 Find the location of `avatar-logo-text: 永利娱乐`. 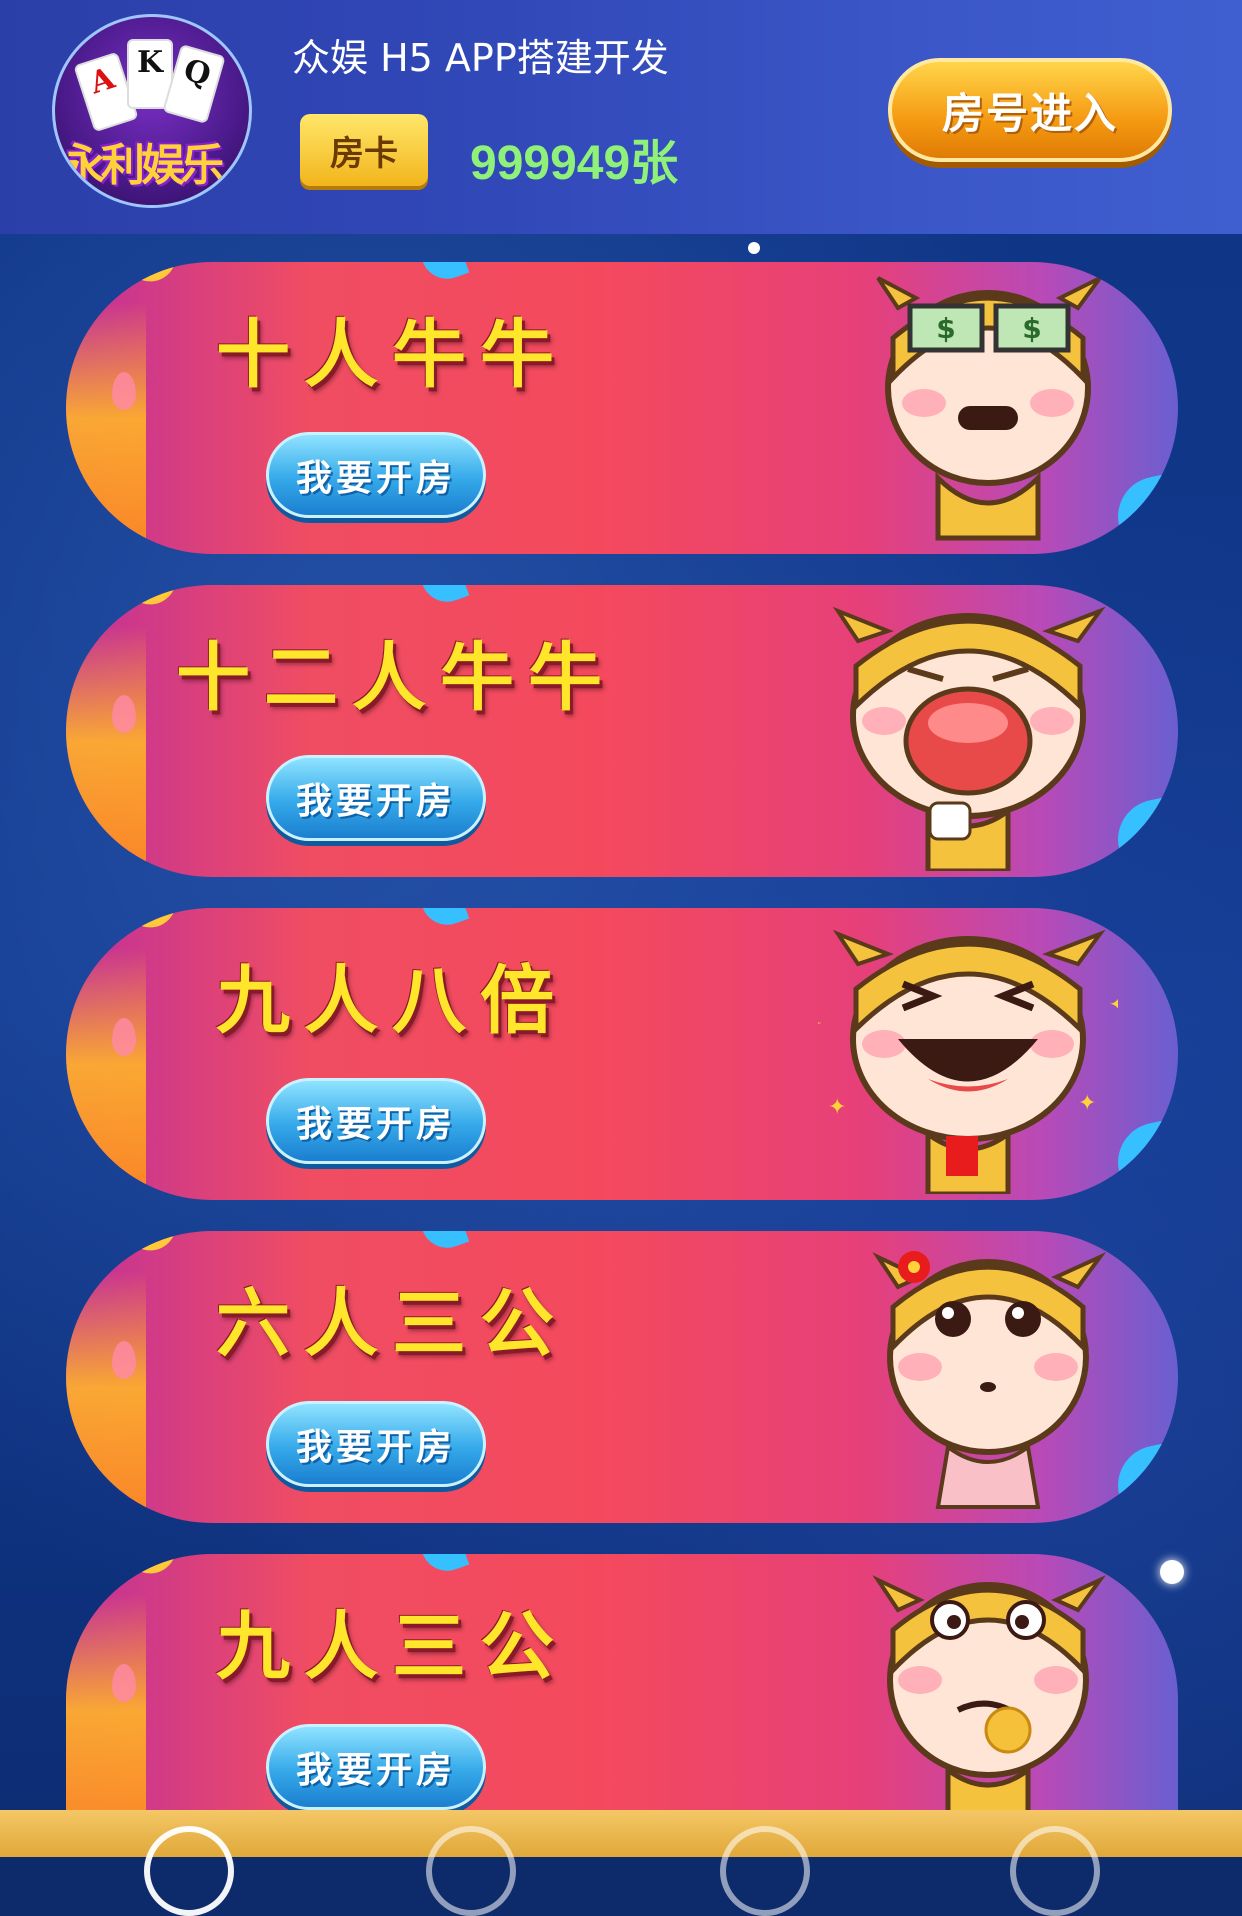

avatar-logo-text: 永利娱乐 is located at coordinates (143, 164).